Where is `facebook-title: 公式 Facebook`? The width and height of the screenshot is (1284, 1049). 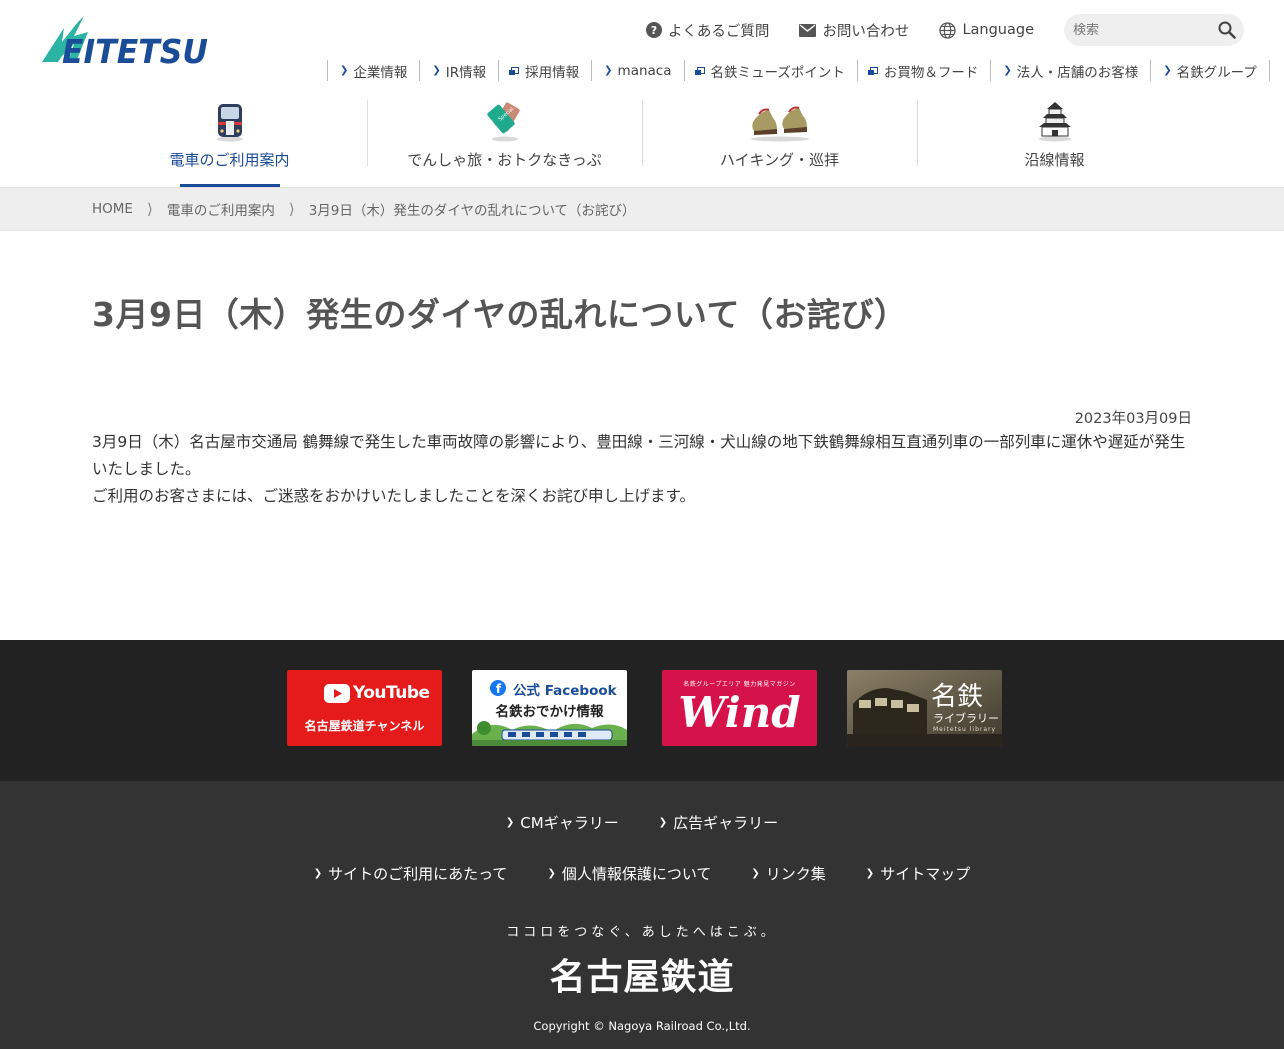
facebook-title: 公式 Facebook is located at coordinates (565, 691).